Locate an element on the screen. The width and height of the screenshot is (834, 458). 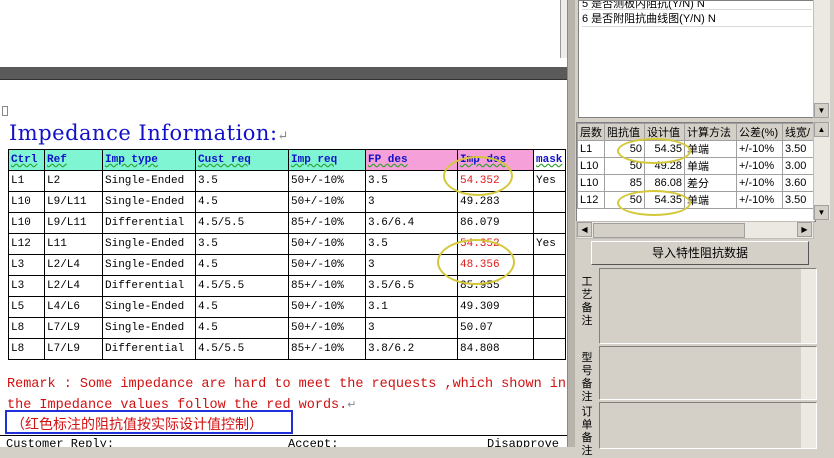
grid-col-layer: 层数 is located at coordinates (591, 132).